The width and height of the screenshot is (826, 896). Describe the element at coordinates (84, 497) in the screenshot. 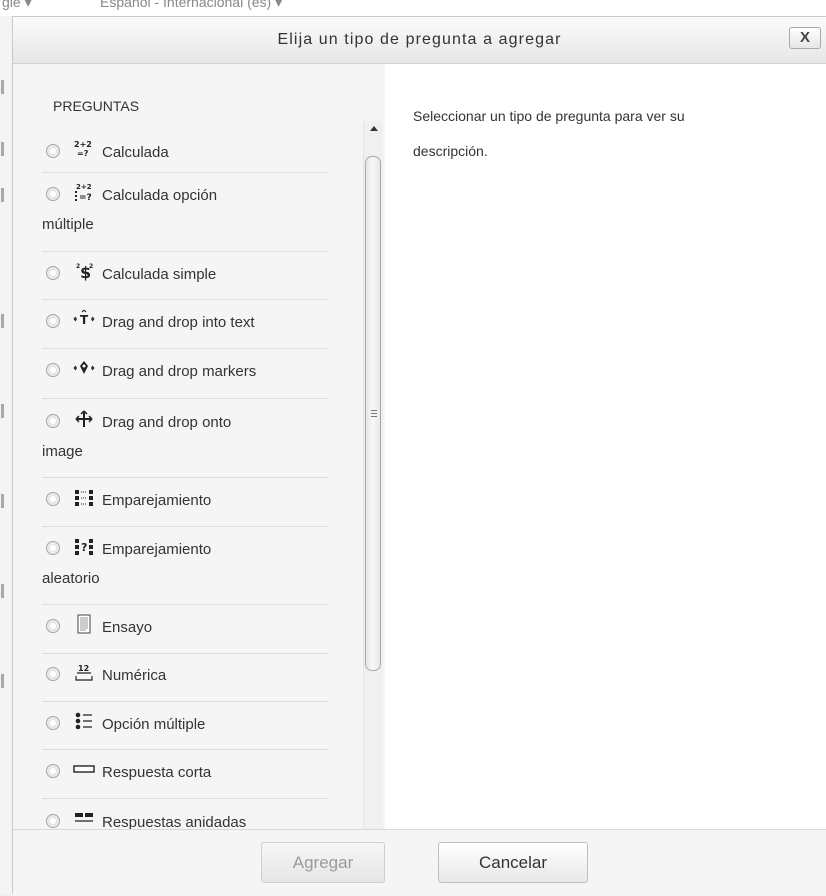

I see `matching-icon` at that location.